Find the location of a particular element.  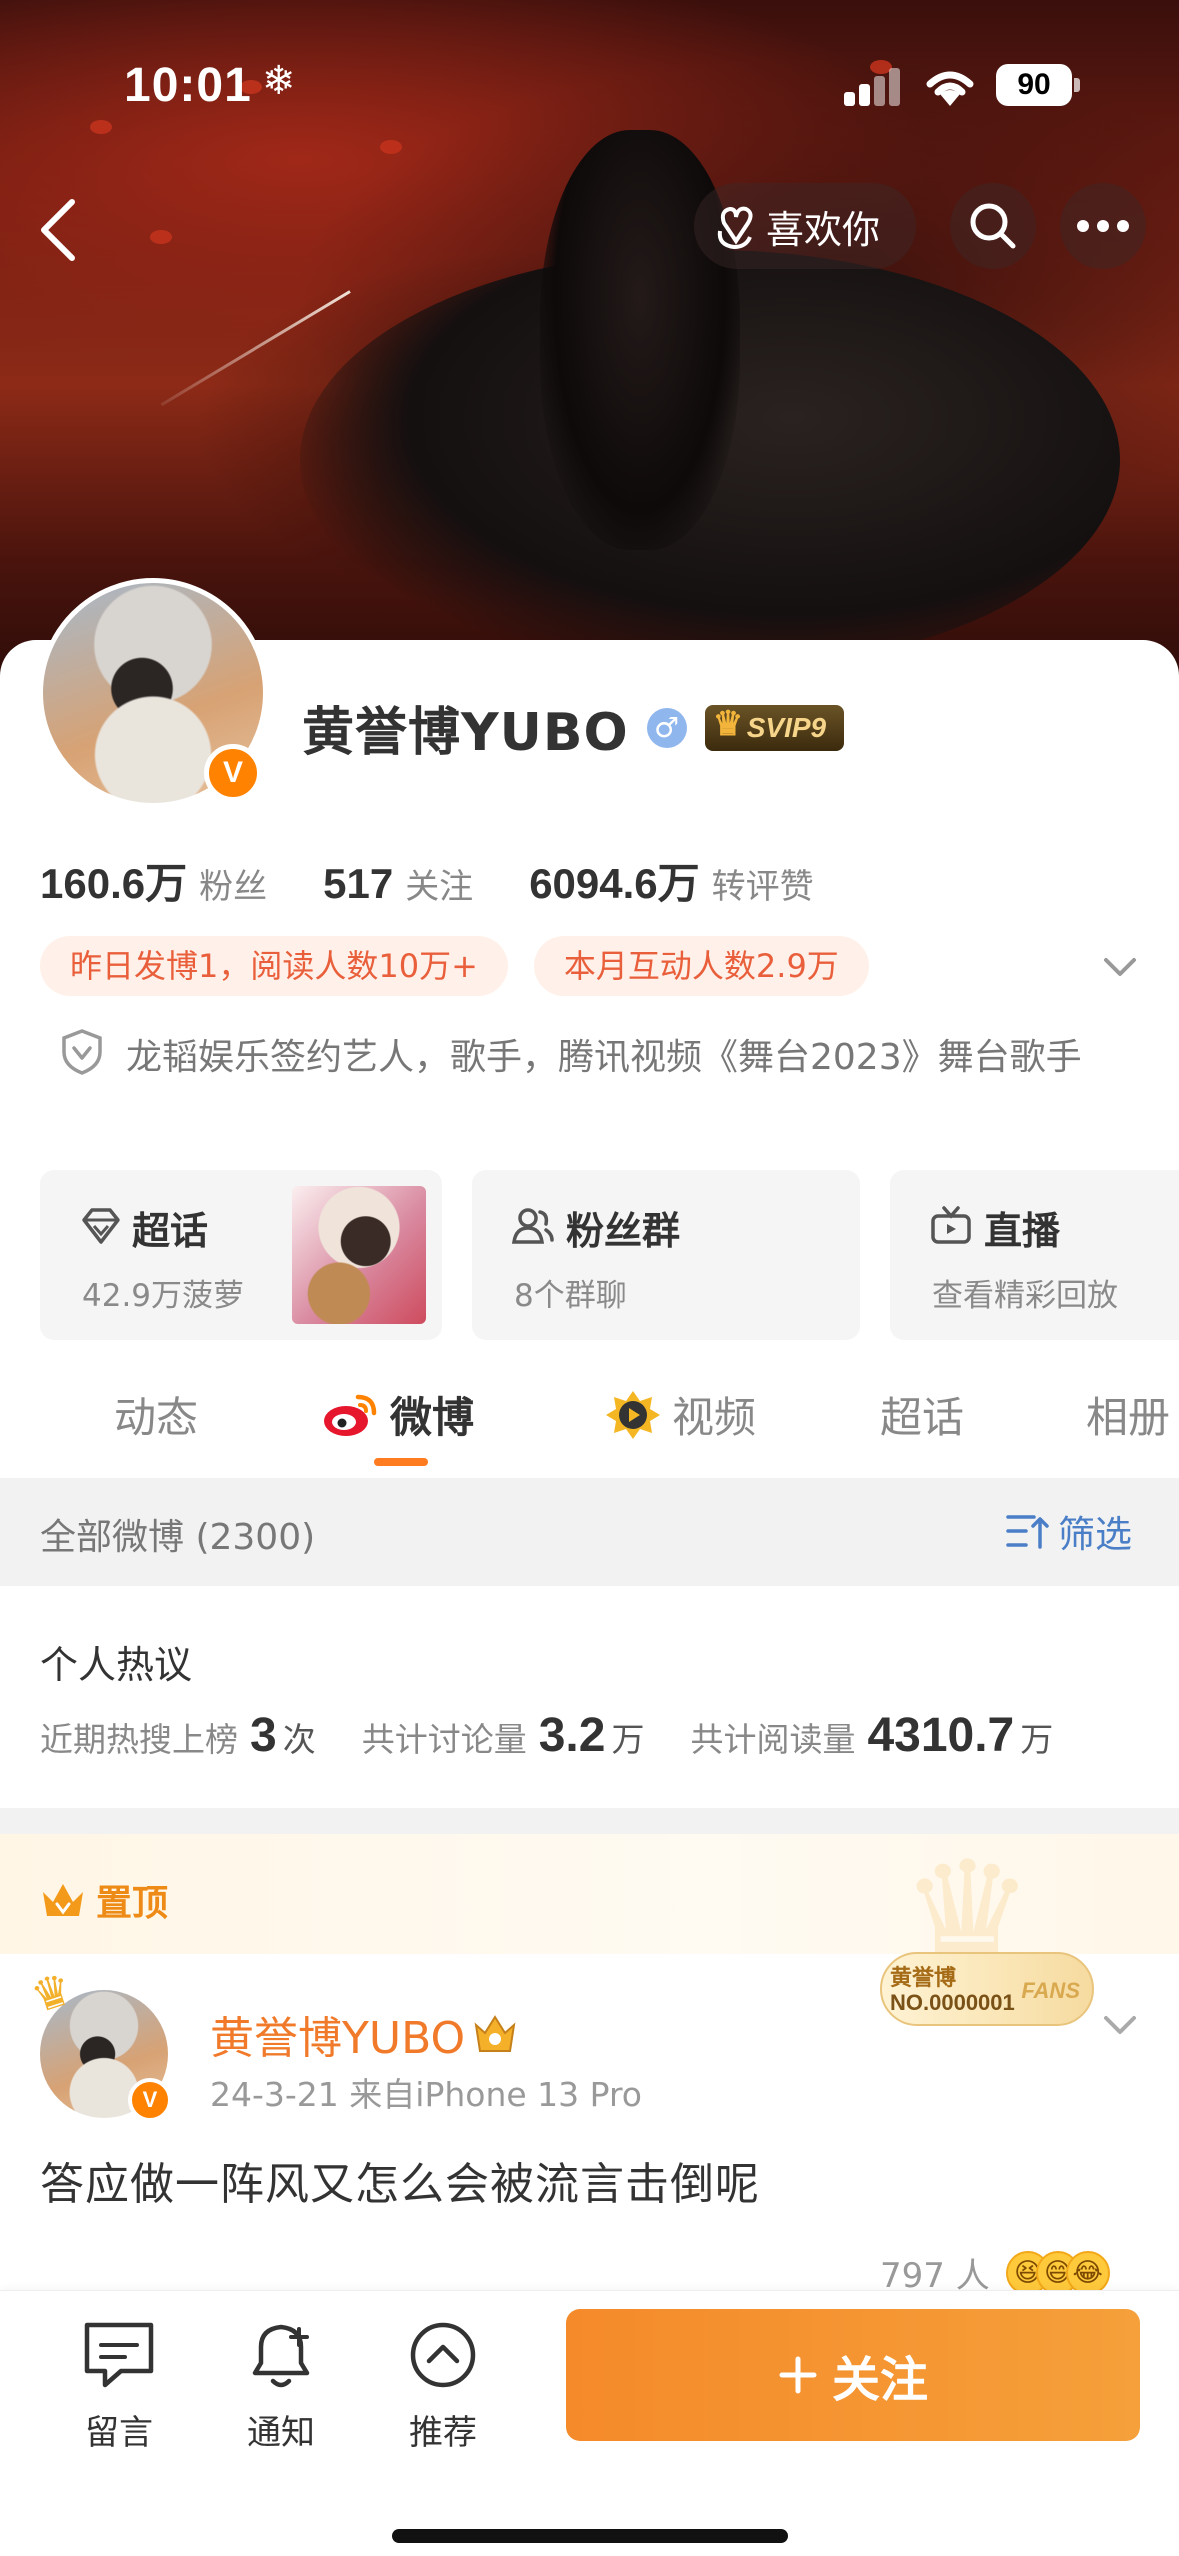

follow-label: 关注 is located at coordinates (879, 2380).